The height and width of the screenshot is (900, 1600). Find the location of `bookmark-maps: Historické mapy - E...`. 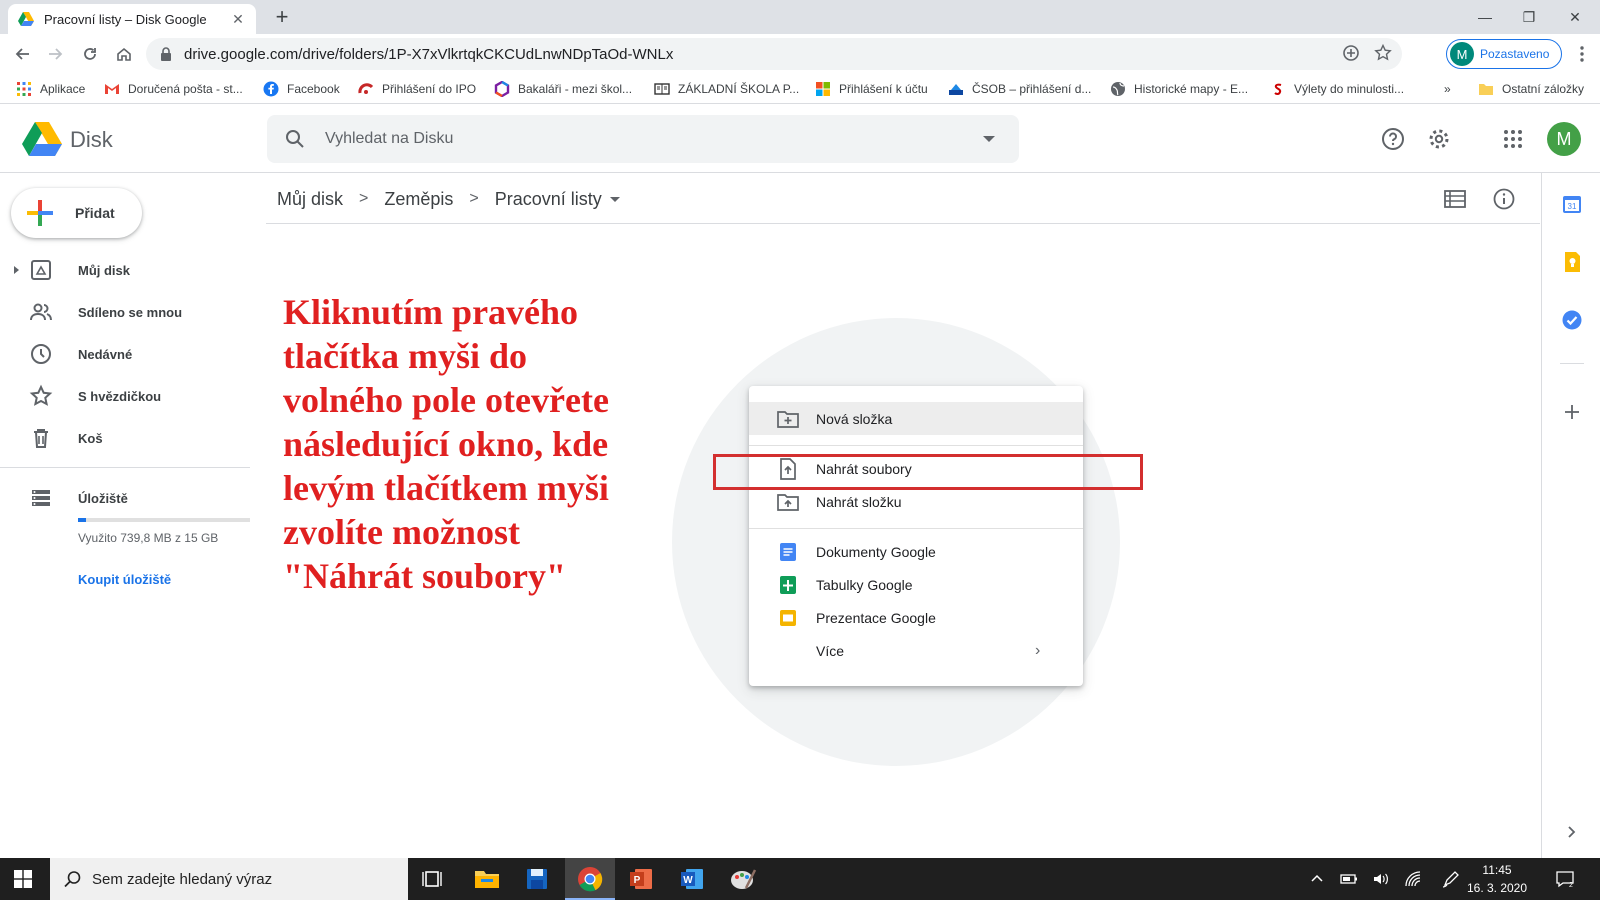

bookmark-maps: Historické mapy - E... is located at coordinates (1179, 89).